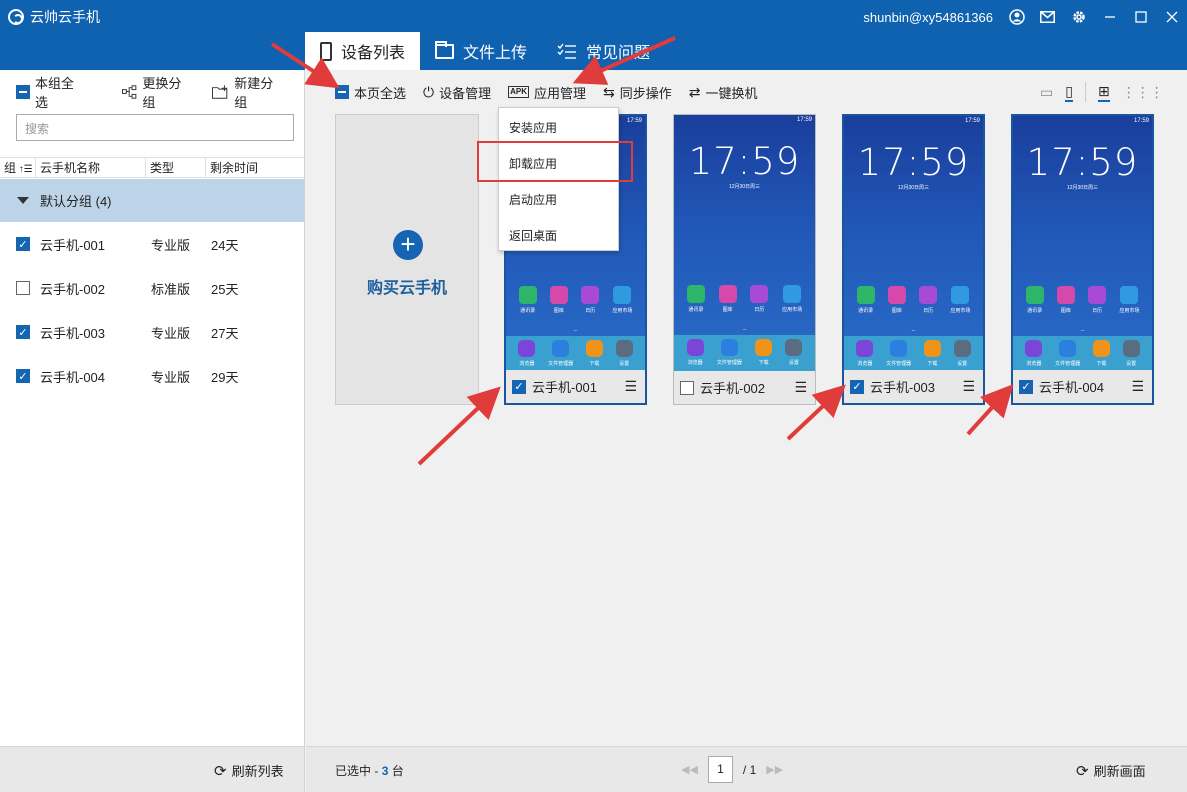 This screenshot has height=792, width=1187. I want to click on sync-ops-button: ⇆ 同步操作, so click(637, 92).